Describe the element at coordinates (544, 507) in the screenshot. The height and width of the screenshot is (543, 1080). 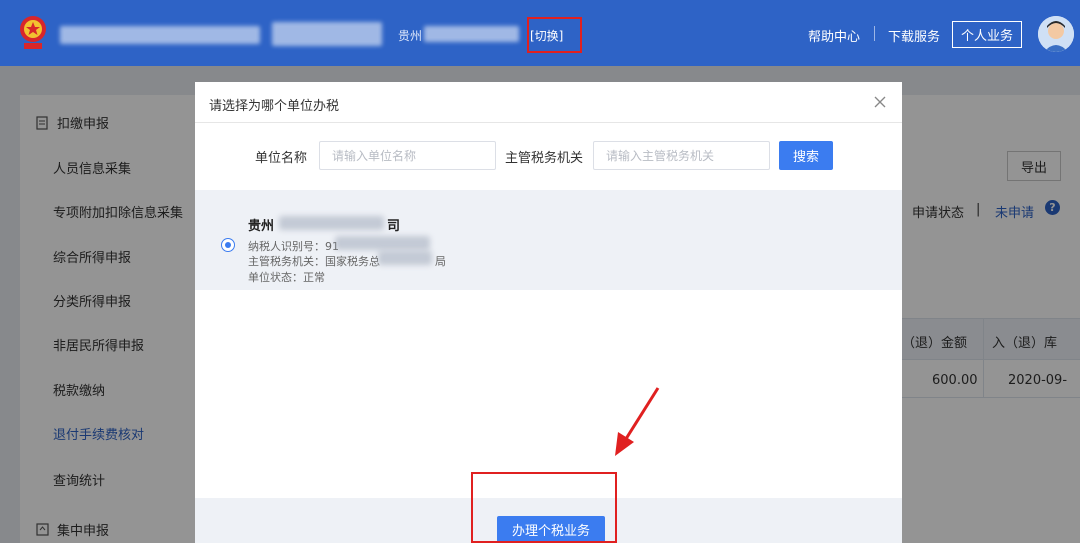
I see `button-highlight-box` at that location.